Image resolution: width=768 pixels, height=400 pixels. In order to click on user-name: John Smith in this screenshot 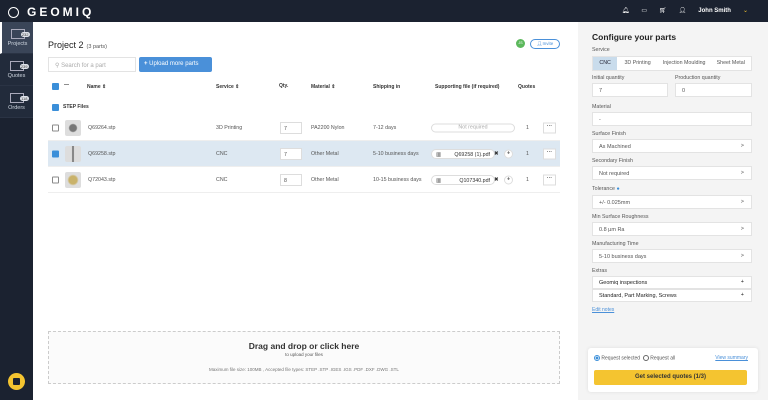, I will do `click(714, 11)`.